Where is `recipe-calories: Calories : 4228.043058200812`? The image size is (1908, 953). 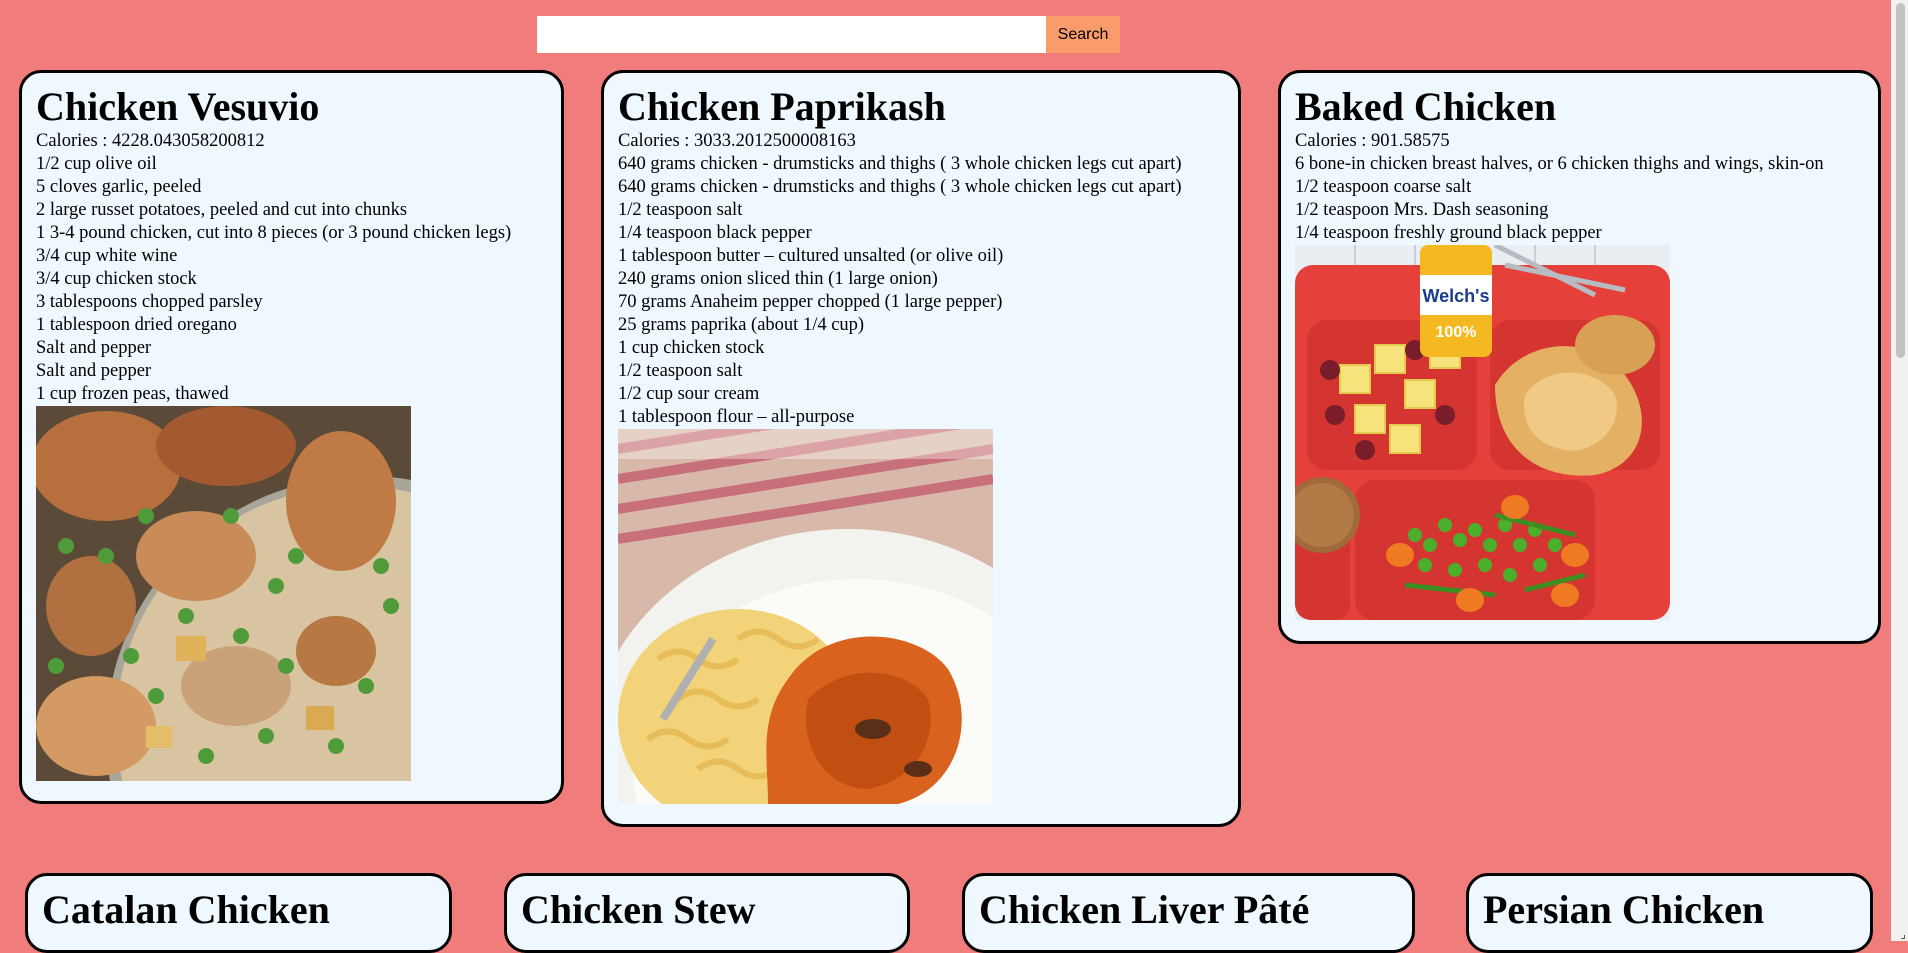
recipe-calories: Calories : 4228.043058200812 is located at coordinates (150, 141).